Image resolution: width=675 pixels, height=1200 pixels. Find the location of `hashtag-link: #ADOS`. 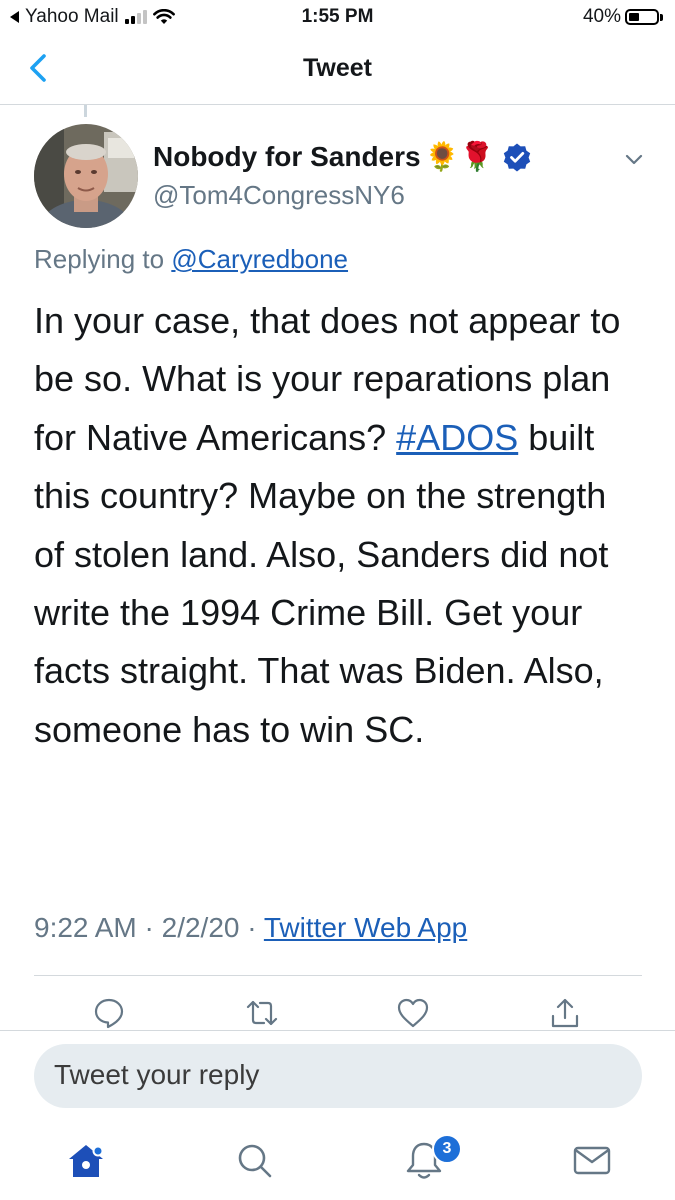

hashtag-link: #ADOS is located at coordinates (457, 437).